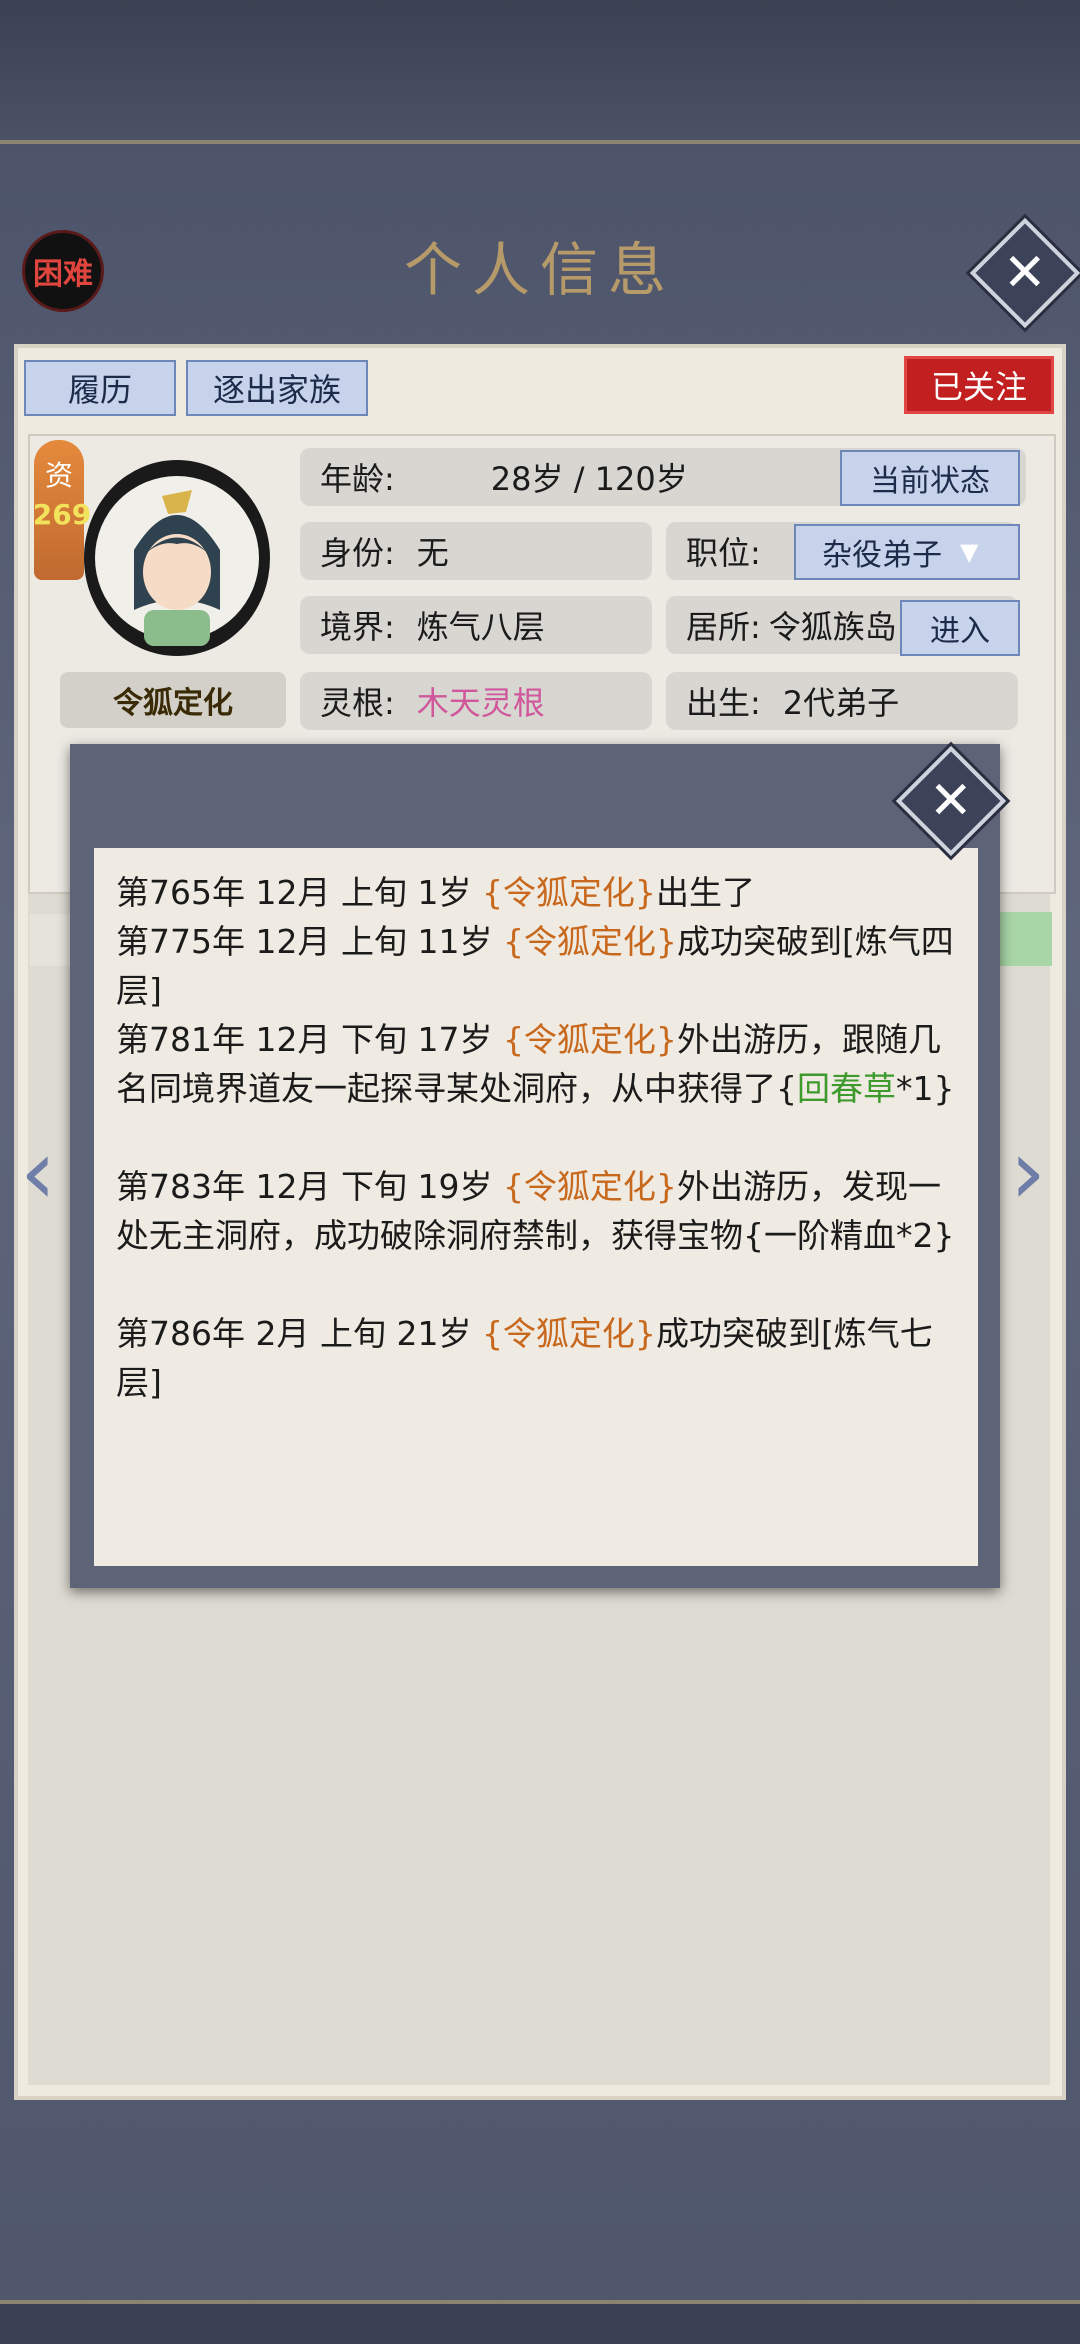 Image resolution: width=1080 pixels, height=2344 pixels. I want to click on aptitude-value: 269, so click(62, 514).